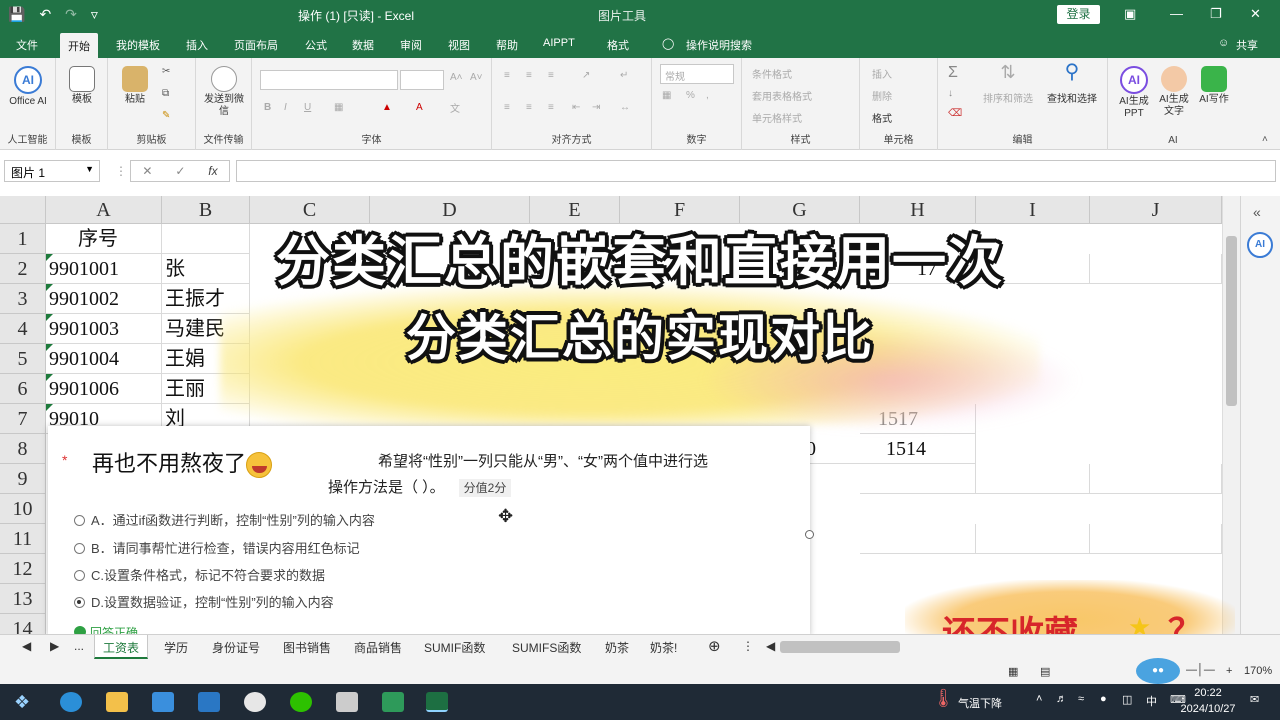 The width and height of the screenshot is (1280, 720). I want to click on tell-me-search: 操作说明搜索, so click(719, 45).